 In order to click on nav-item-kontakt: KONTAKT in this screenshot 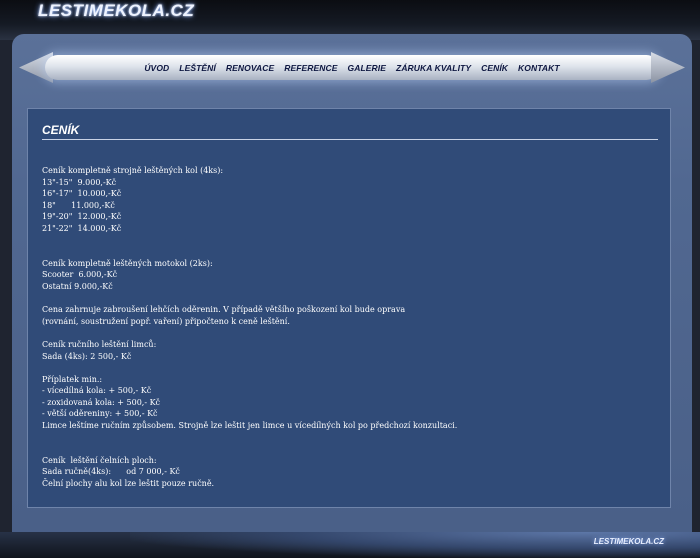, I will do `click(539, 68)`.